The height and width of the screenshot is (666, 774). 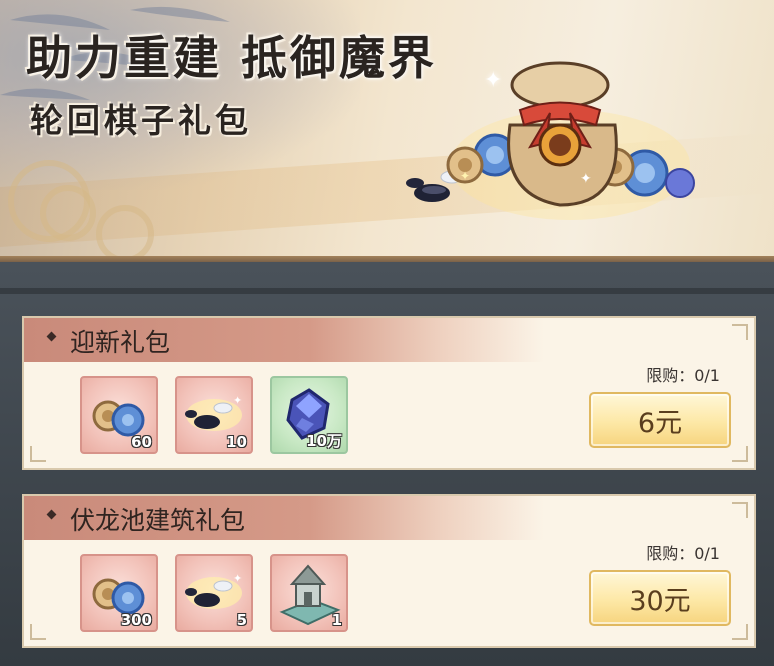 I want to click on item-quantity: 10万, so click(x=324, y=441).